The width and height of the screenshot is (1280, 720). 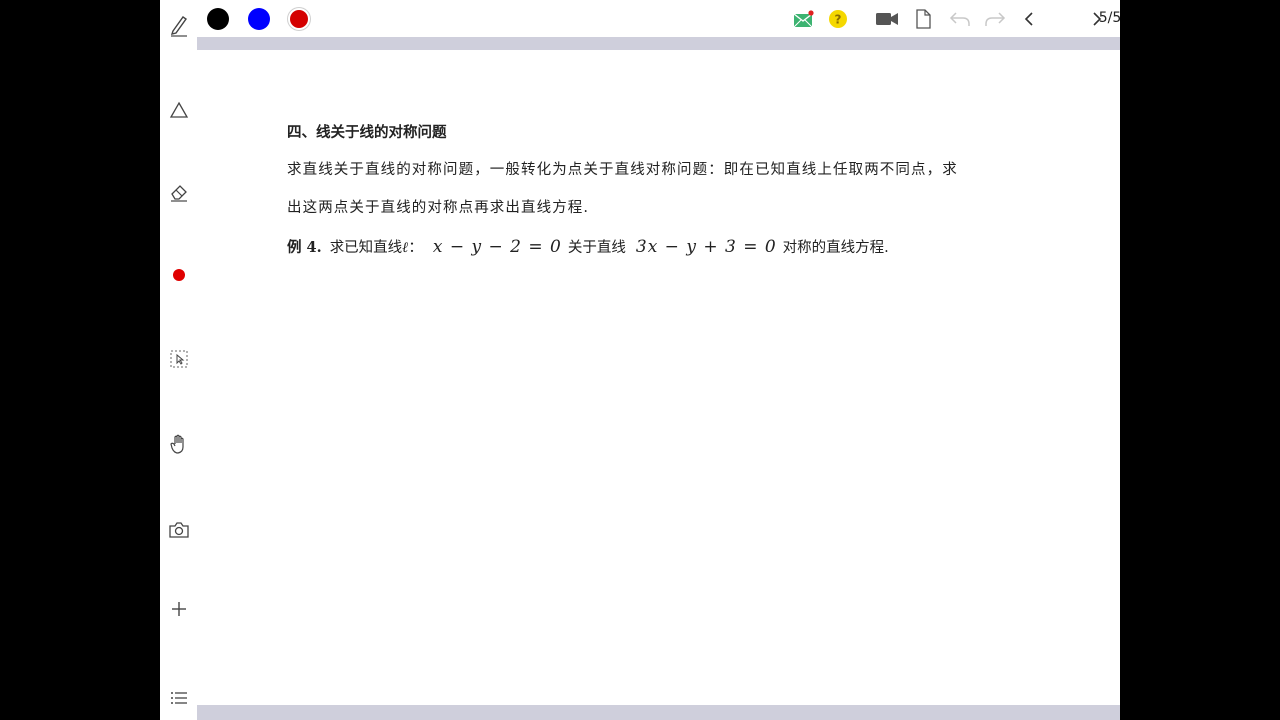 What do you see at coordinates (1097, 19) in the screenshot?
I see `next-page-icon` at bounding box center [1097, 19].